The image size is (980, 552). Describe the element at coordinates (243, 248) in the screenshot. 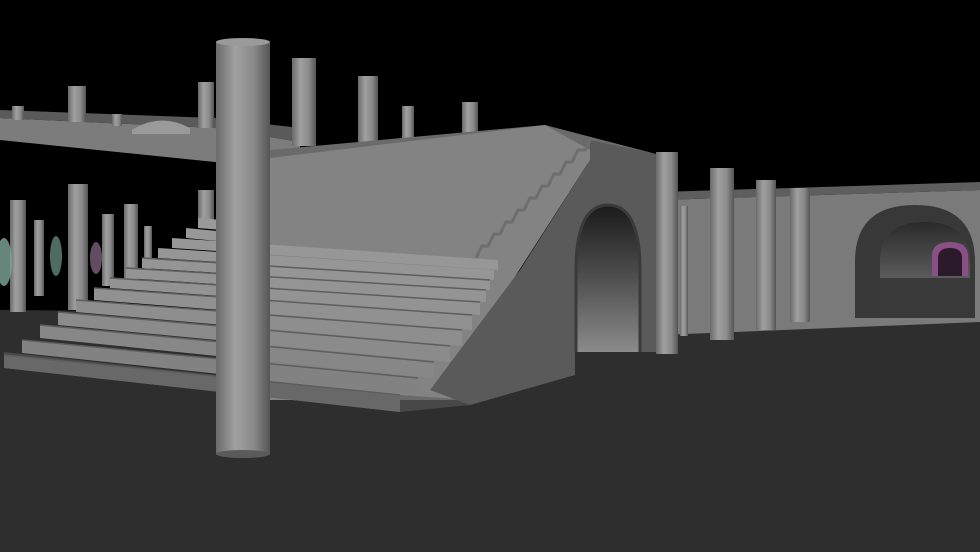

I see `foreground-column` at that location.